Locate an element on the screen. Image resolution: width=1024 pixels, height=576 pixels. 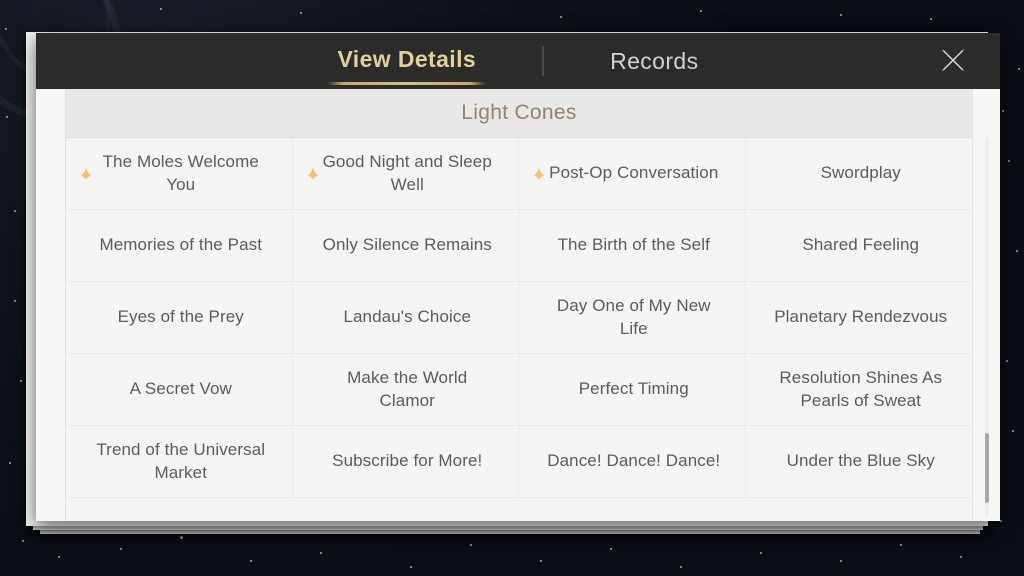
light-cone-cell: Memories of the Past is located at coordinates (179, 246).